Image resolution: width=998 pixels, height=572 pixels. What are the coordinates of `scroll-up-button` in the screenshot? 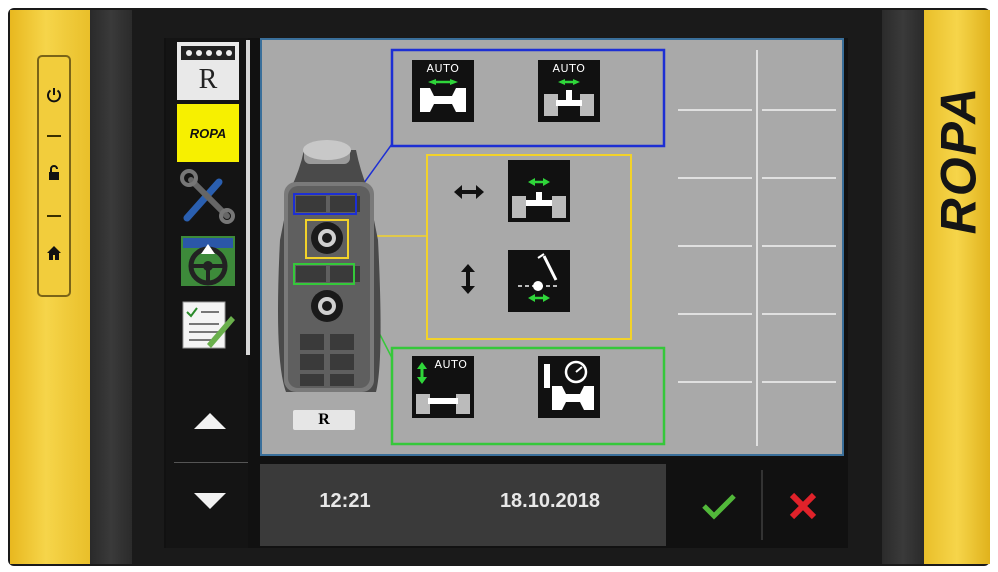 It's located at (210, 421).